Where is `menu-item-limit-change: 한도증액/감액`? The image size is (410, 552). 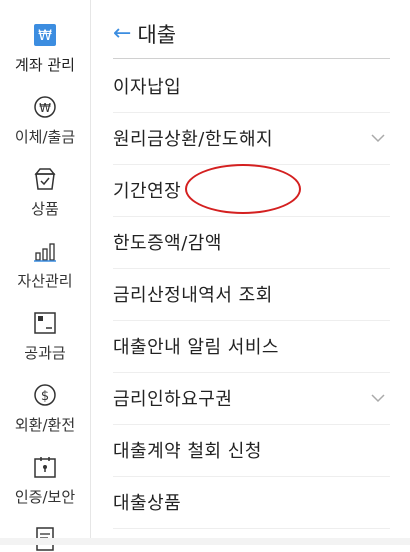
menu-item-limit-change: 한도증액/감액 is located at coordinates (251, 242).